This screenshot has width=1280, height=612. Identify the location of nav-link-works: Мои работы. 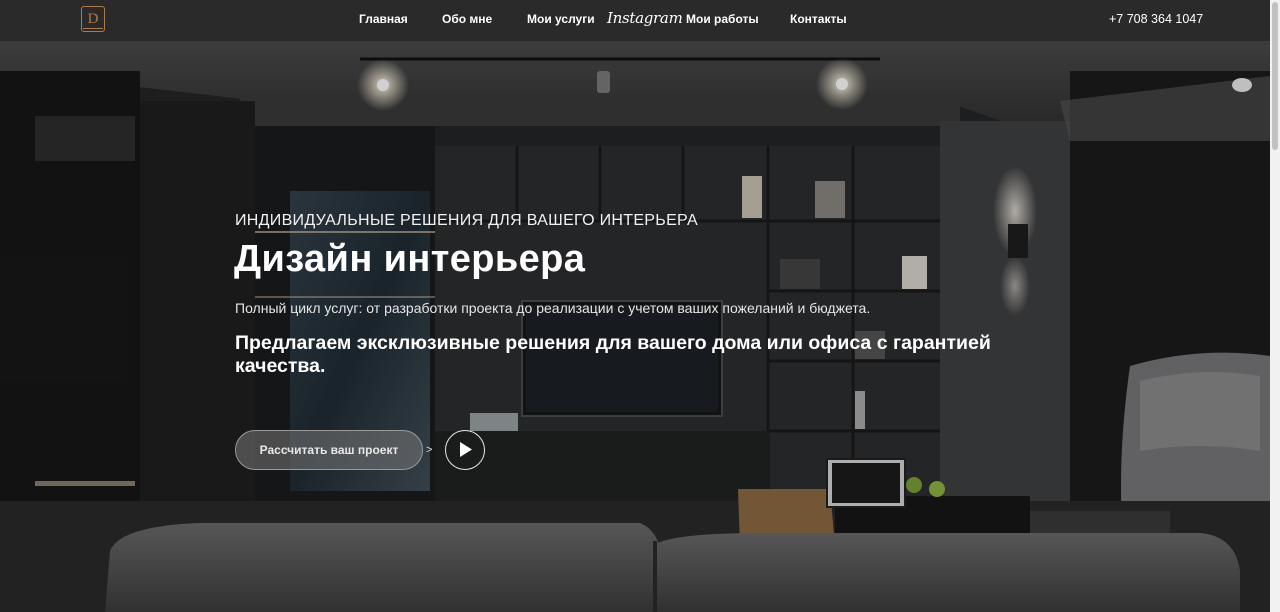
(722, 19).